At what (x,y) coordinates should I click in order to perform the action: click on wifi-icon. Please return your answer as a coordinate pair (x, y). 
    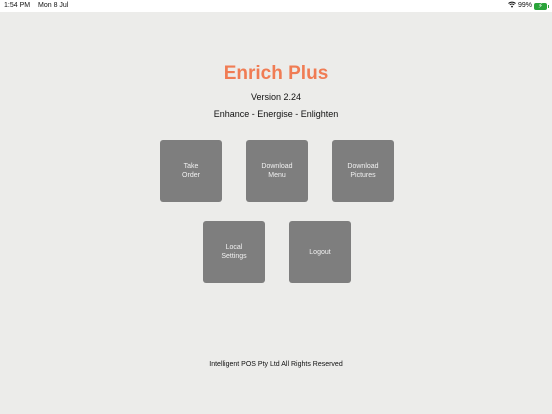
    Looking at the image, I should click on (512, 6).